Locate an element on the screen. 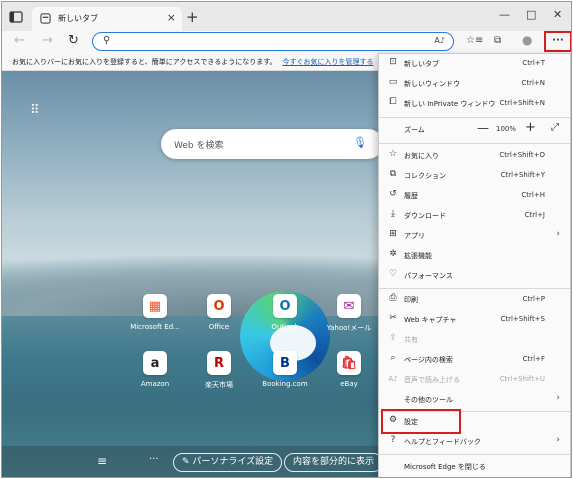  search-placeholder: Web を検索 is located at coordinates (199, 146).